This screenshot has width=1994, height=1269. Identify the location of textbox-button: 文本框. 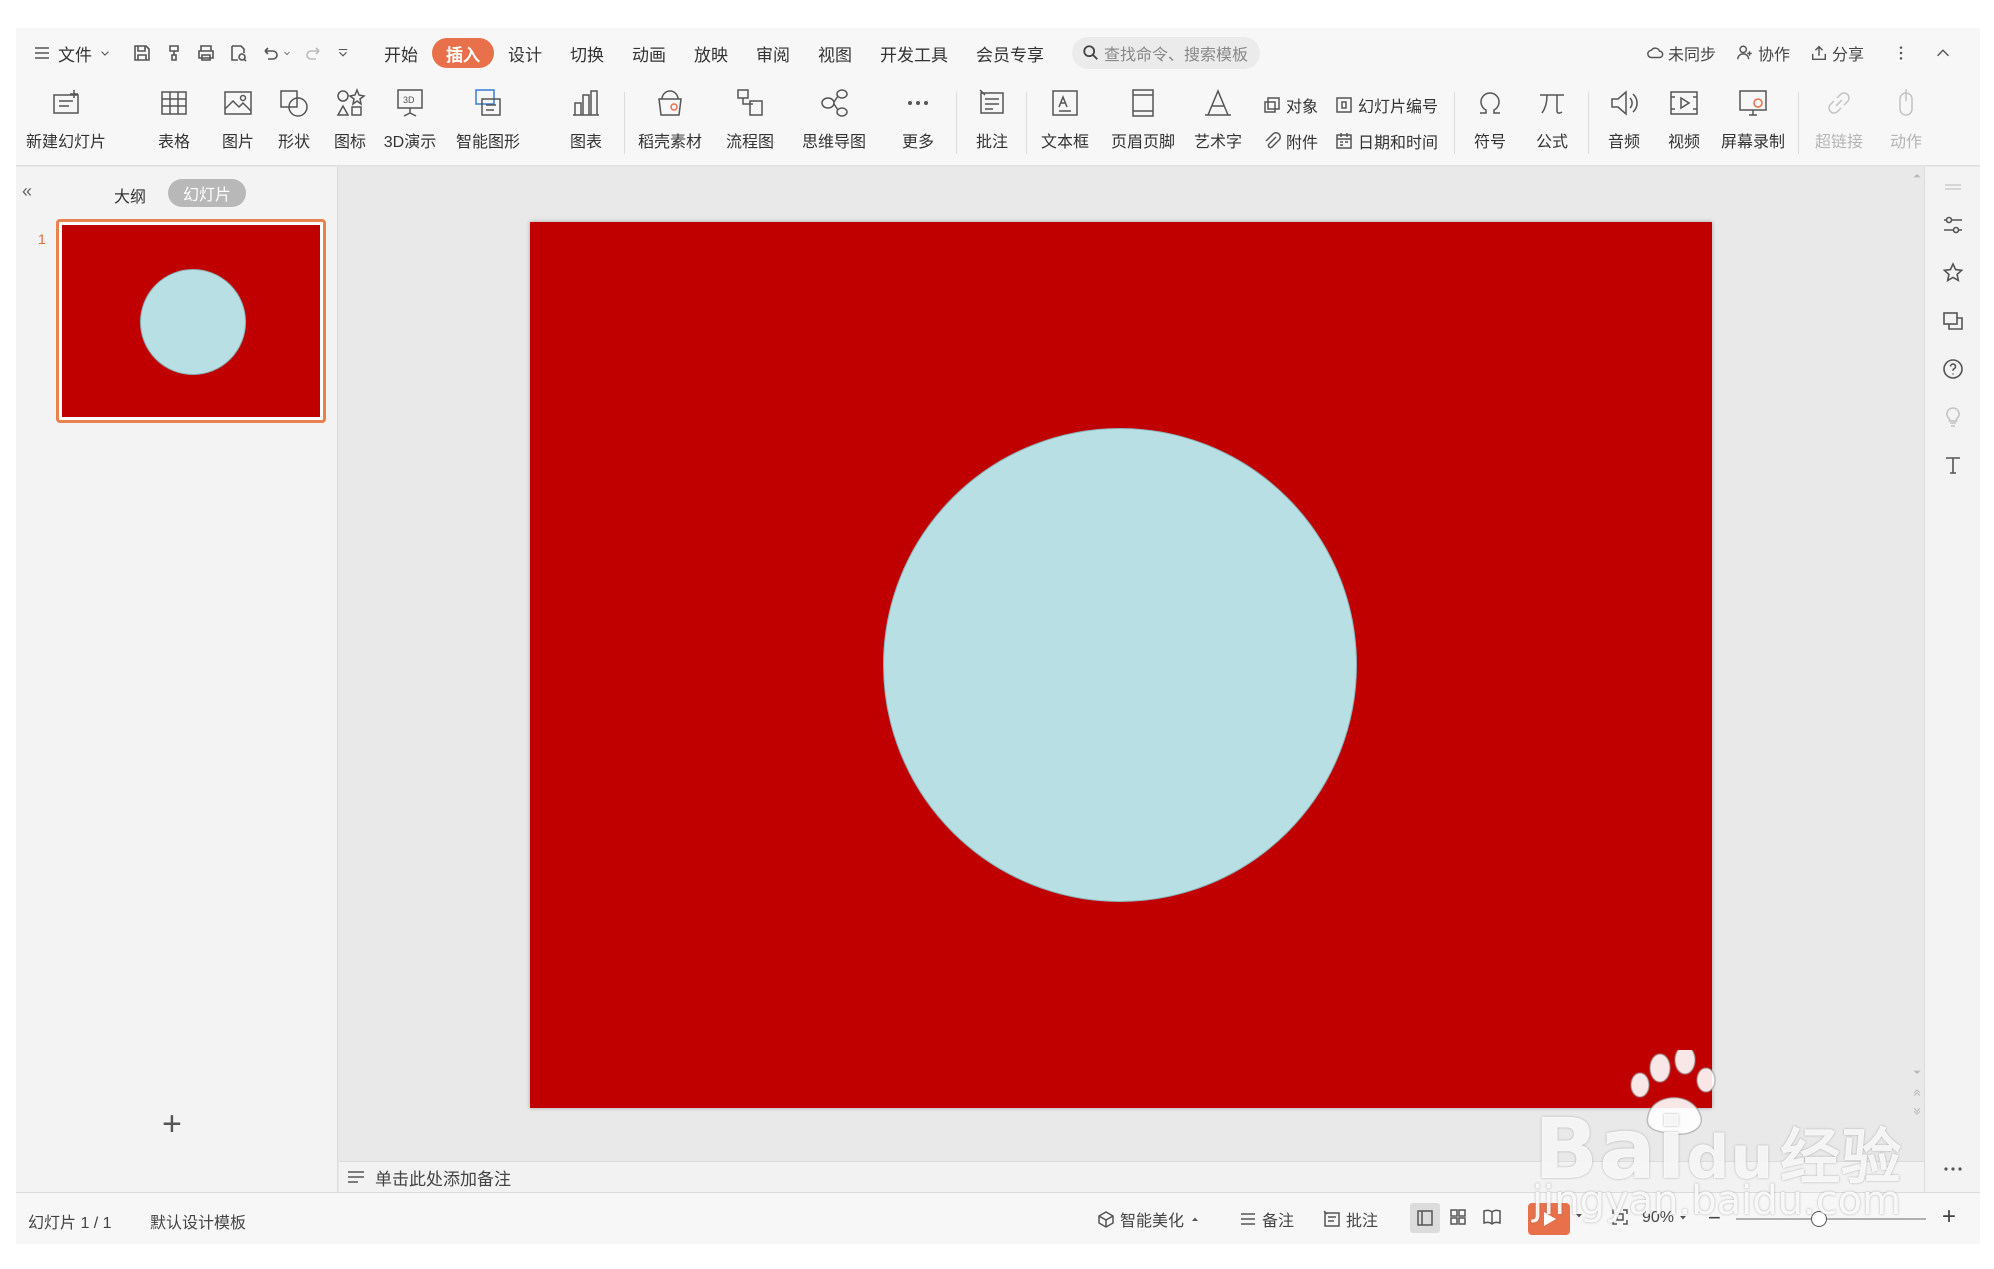
(1065, 123).